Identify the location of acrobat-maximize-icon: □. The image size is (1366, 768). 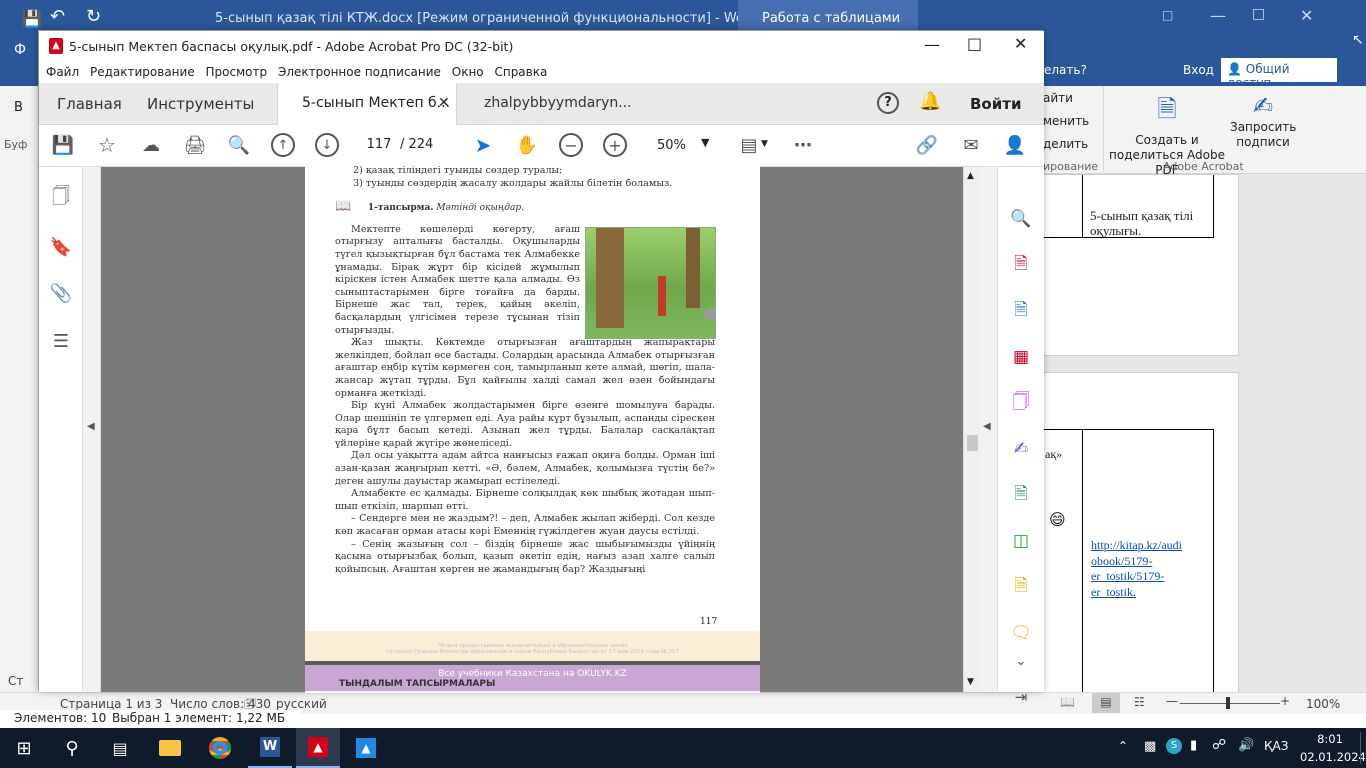
(974, 43).